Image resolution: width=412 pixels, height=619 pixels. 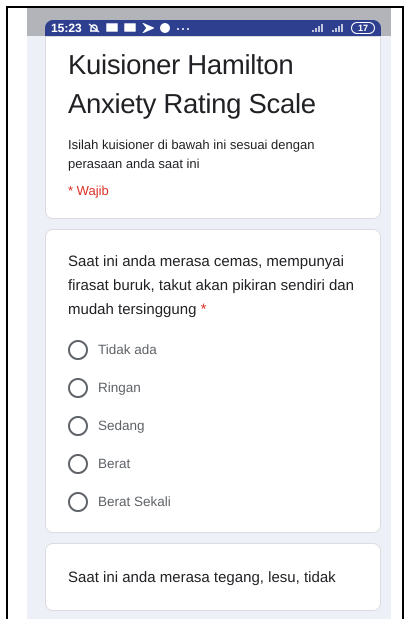 I want to click on form-description: Isilah kuisioner di bawah ini sesuai dengan perasaan anda saat ini, so click(x=192, y=154).